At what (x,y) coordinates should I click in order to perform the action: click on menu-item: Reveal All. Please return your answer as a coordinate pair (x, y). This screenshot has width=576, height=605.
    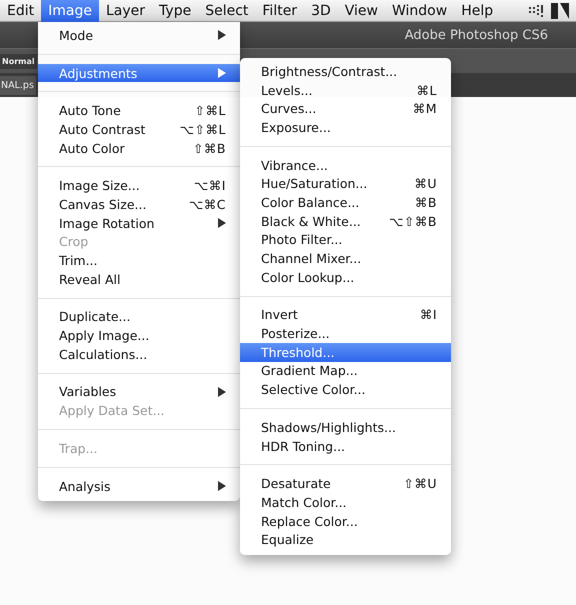
    Looking at the image, I should click on (139, 279).